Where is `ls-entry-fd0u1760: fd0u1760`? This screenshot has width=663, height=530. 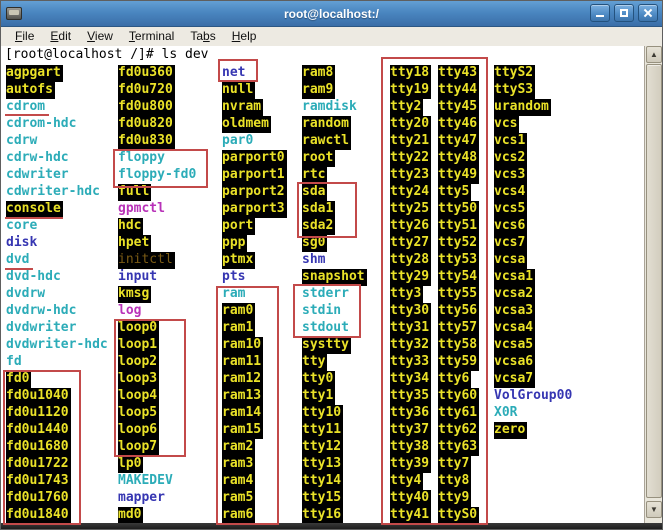
ls-entry-fd0u1760: fd0u1760 is located at coordinates (38, 498).